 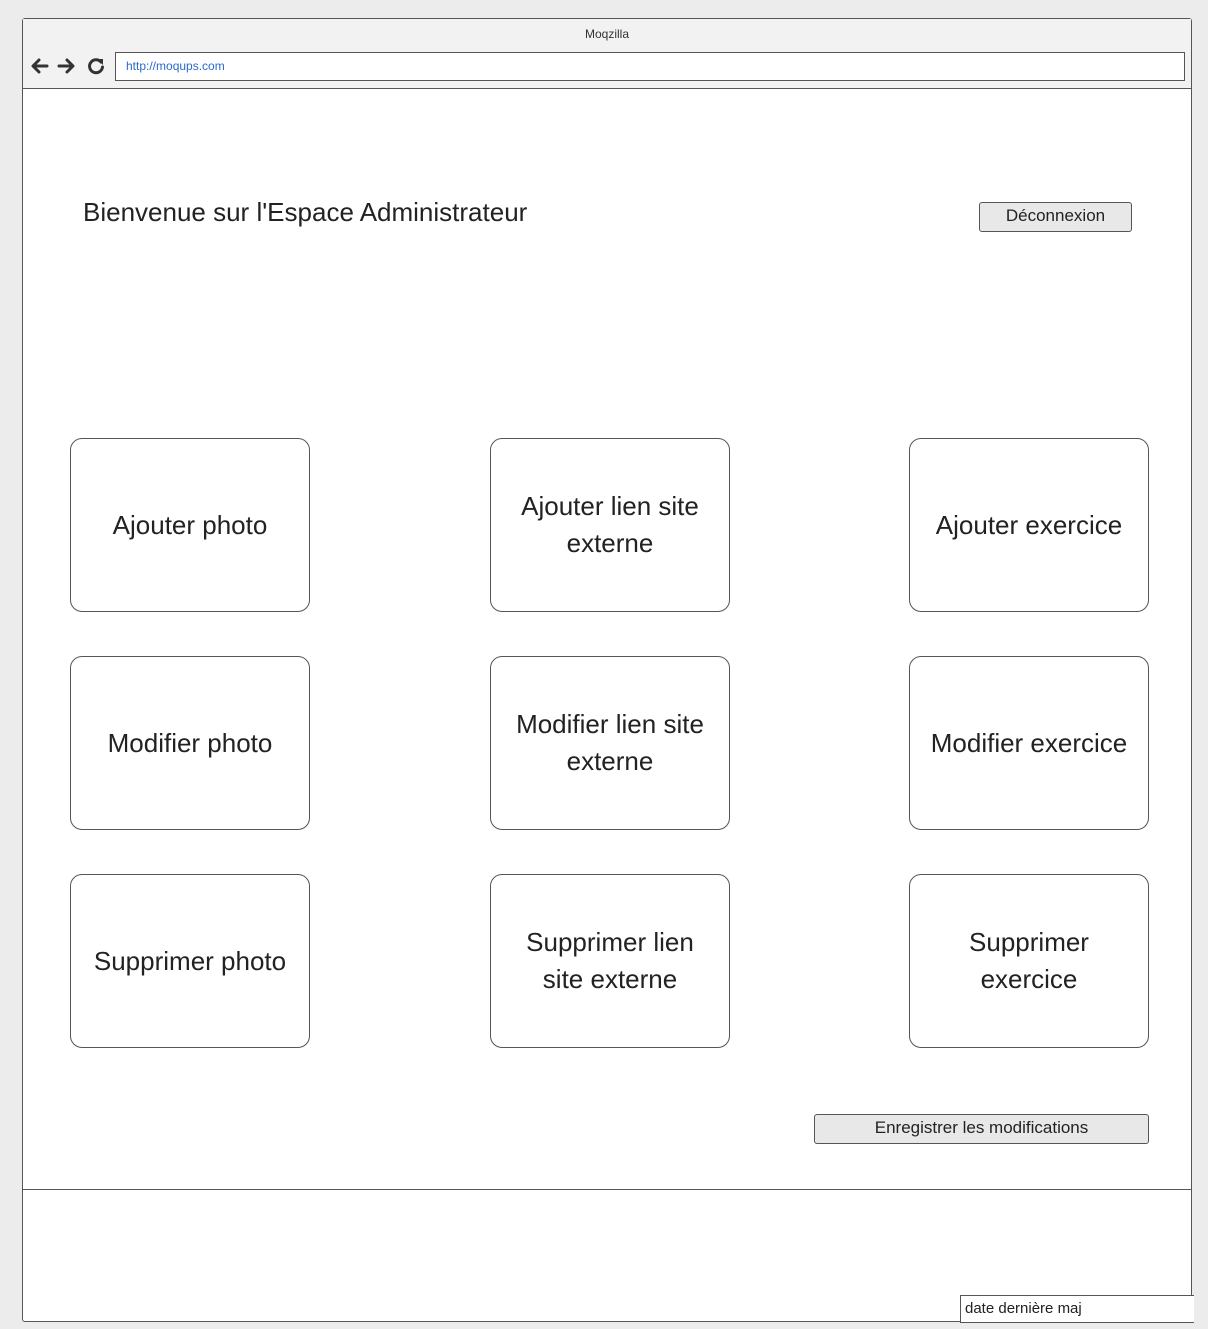 What do you see at coordinates (650, 66) in the screenshot?
I see `url-input: http://moqups.com` at bounding box center [650, 66].